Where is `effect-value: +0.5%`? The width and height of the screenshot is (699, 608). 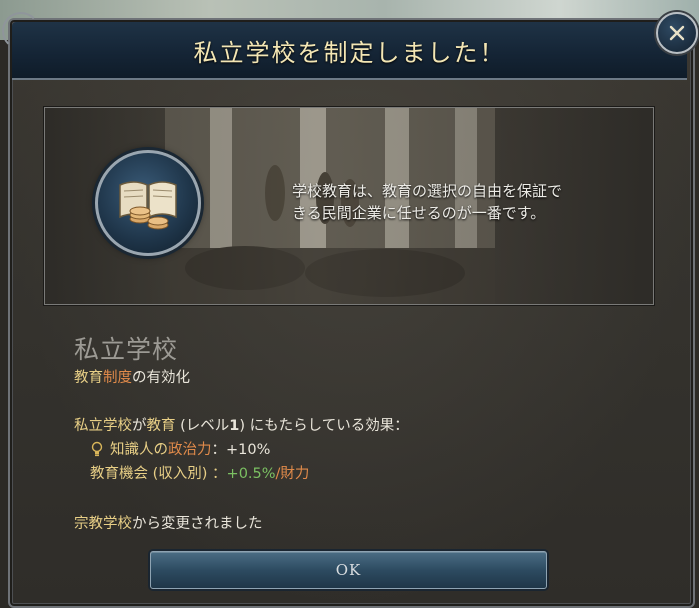
effect-value: +0.5% is located at coordinates (251, 474).